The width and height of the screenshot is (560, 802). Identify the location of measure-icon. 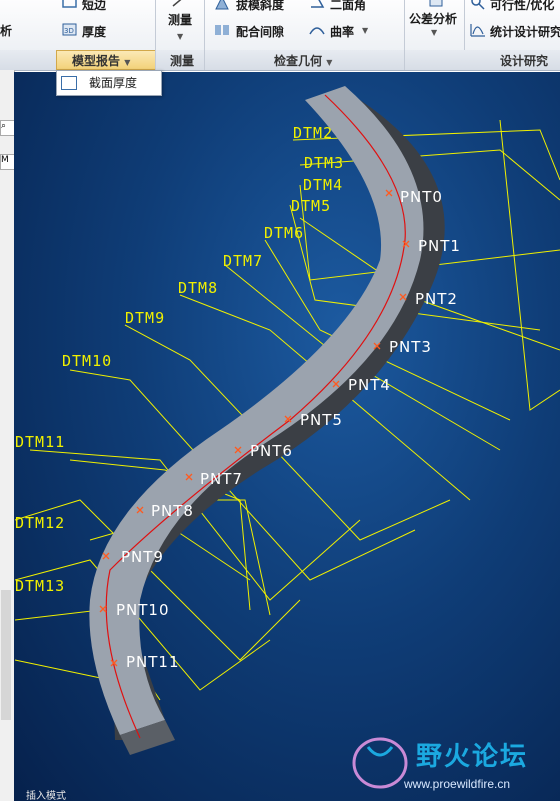
(179, 4).